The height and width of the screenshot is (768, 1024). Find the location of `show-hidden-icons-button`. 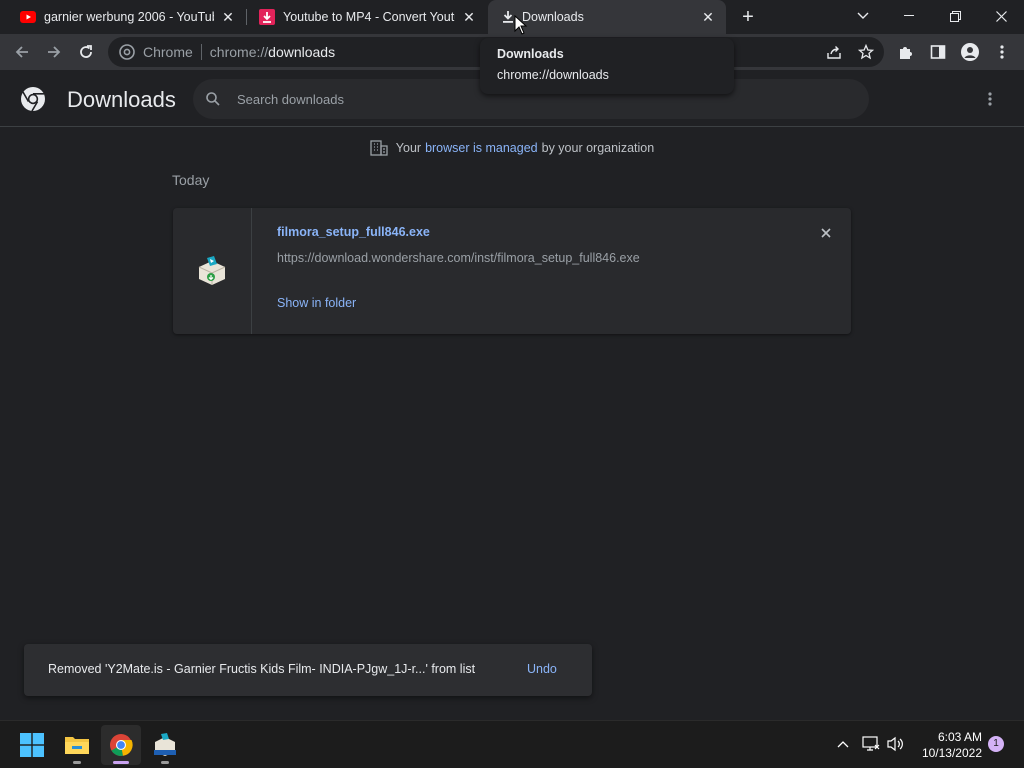

show-hidden-icons-button is located at coordinates (843, 744).